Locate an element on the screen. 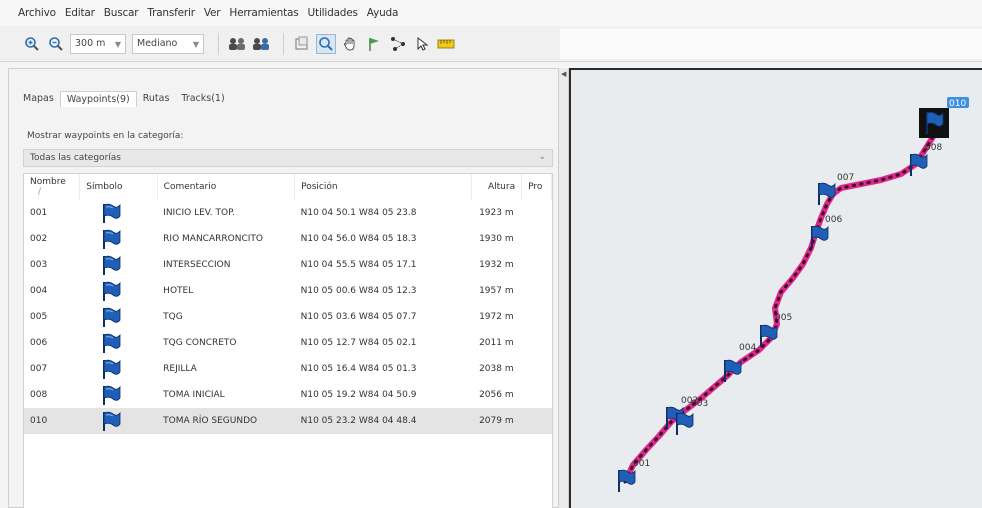 The height and width of the screenshot is (508, 982). column-header-comment: Comentario is located at coordinates (226, 187).